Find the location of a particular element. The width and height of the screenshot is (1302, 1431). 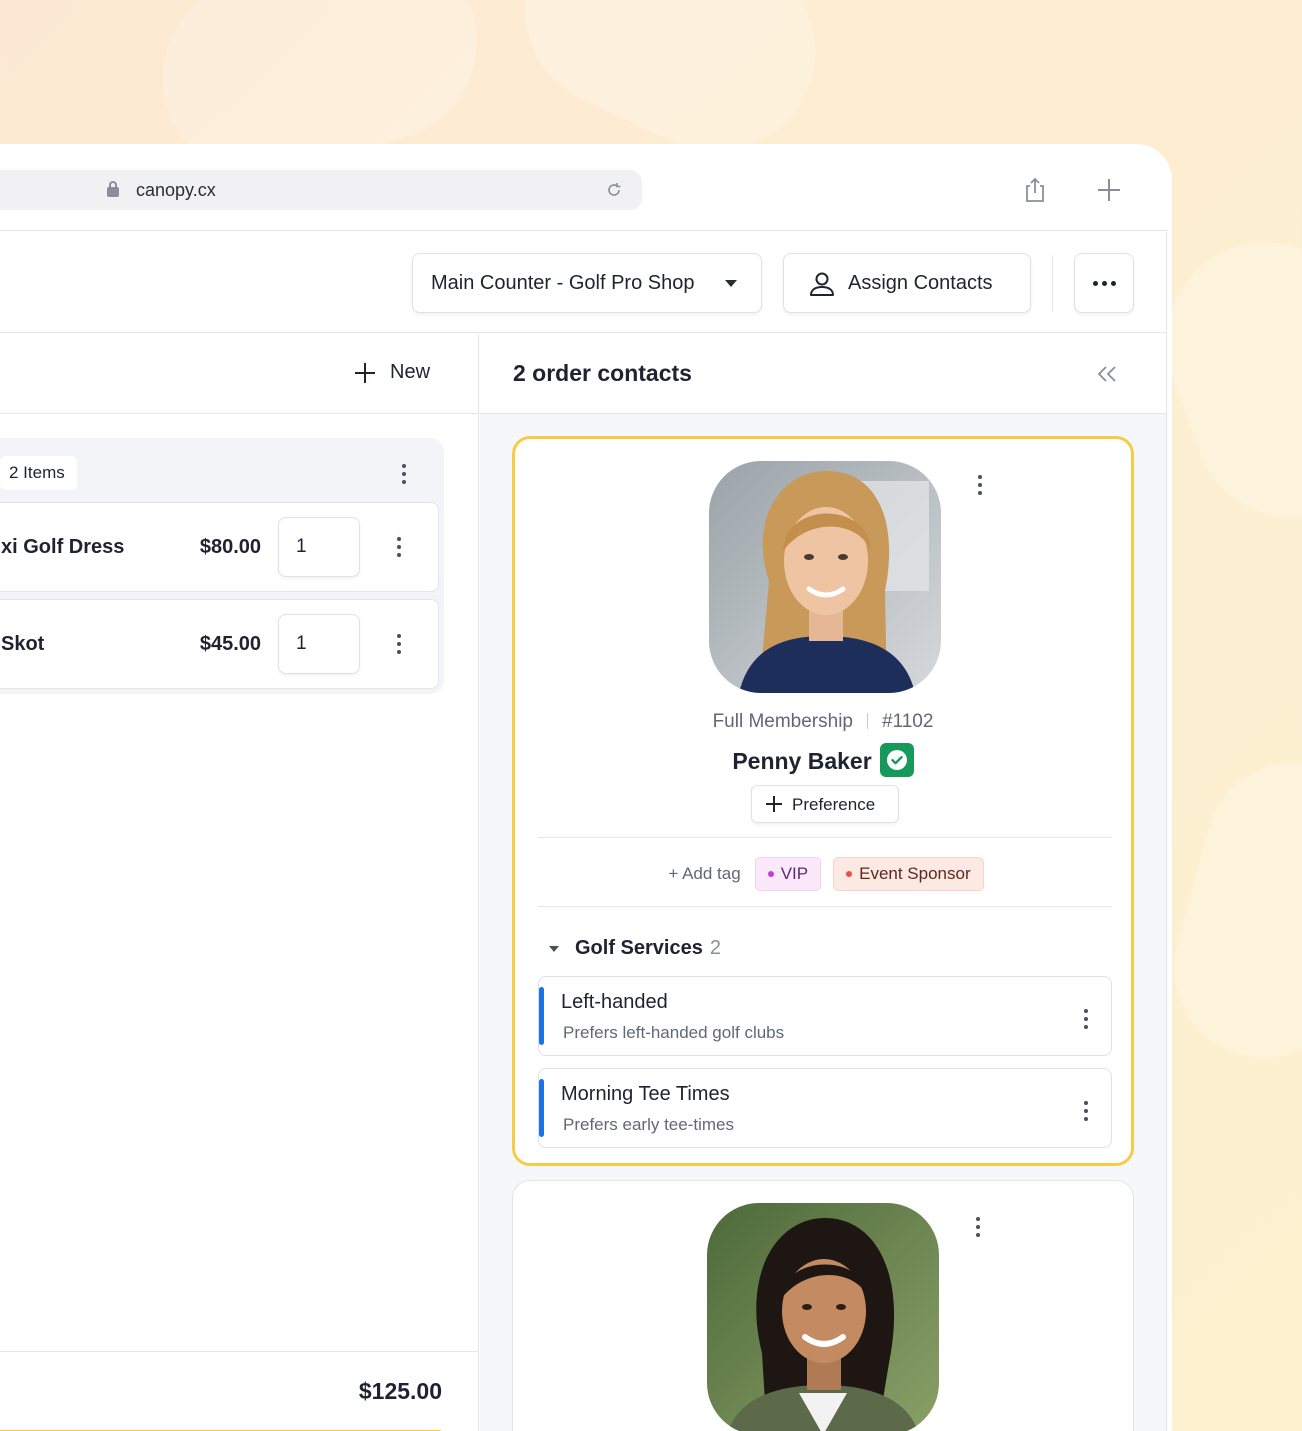

user-icon is located at coordinates (822, 284).